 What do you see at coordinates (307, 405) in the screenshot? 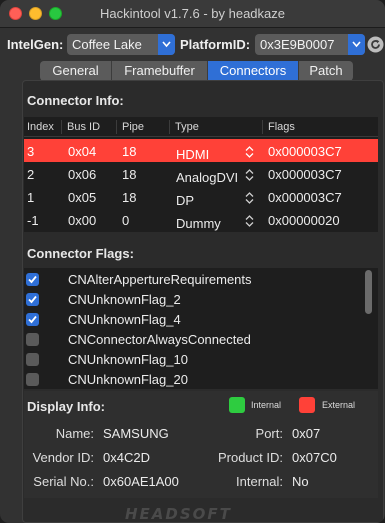
I see `external-legend-swatch` at bounding box center [307, 405].